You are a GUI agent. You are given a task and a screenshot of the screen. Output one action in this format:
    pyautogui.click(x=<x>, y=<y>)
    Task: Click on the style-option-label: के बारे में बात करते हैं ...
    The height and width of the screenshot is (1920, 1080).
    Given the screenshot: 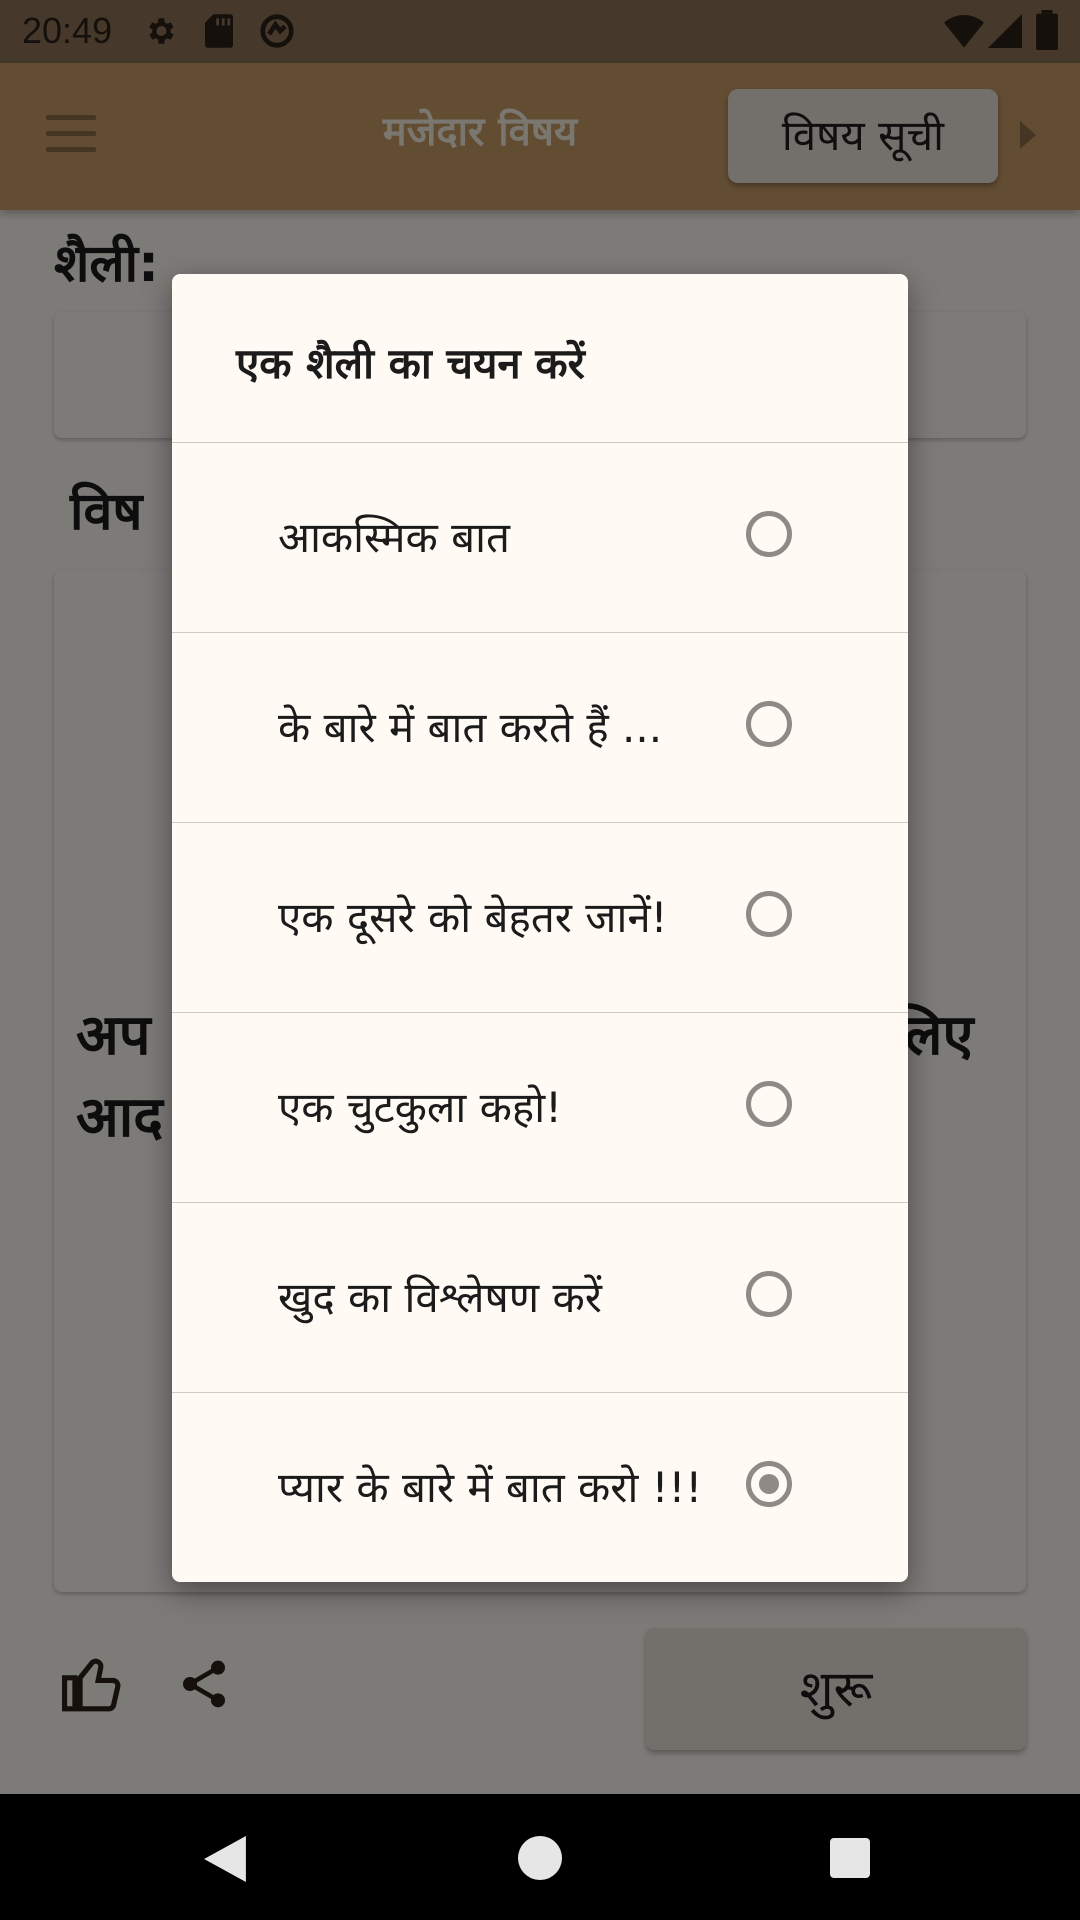 What is the action you would take?
    pyautogui.click(x=470, y=727)
    